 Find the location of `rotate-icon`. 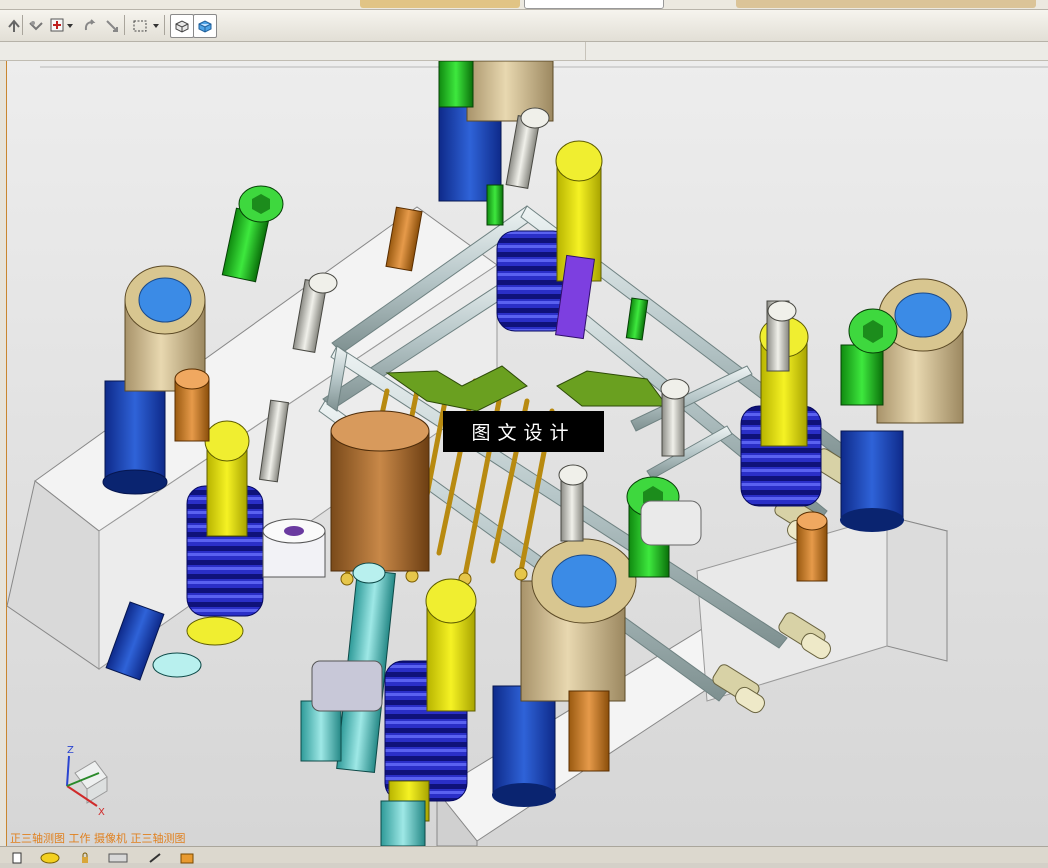

rotate-icon is located at coordinates (90, 26).